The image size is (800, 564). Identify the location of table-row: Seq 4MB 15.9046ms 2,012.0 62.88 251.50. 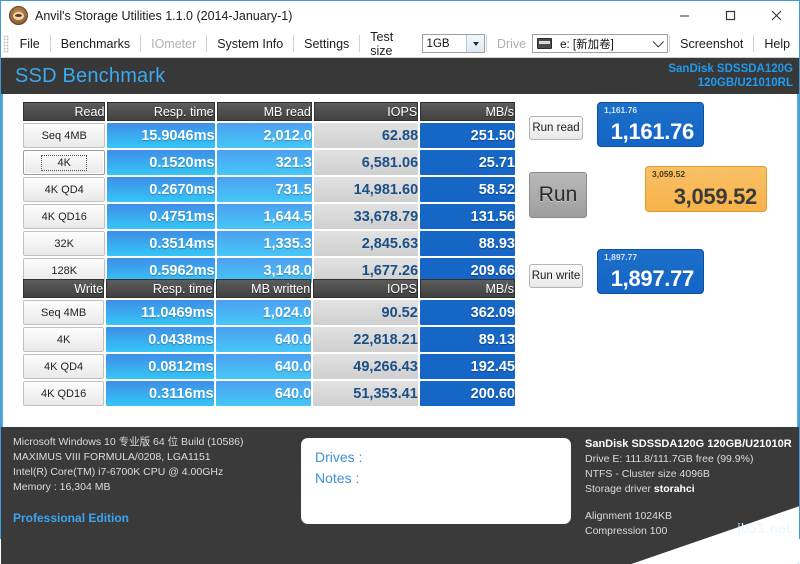
(269, 135).